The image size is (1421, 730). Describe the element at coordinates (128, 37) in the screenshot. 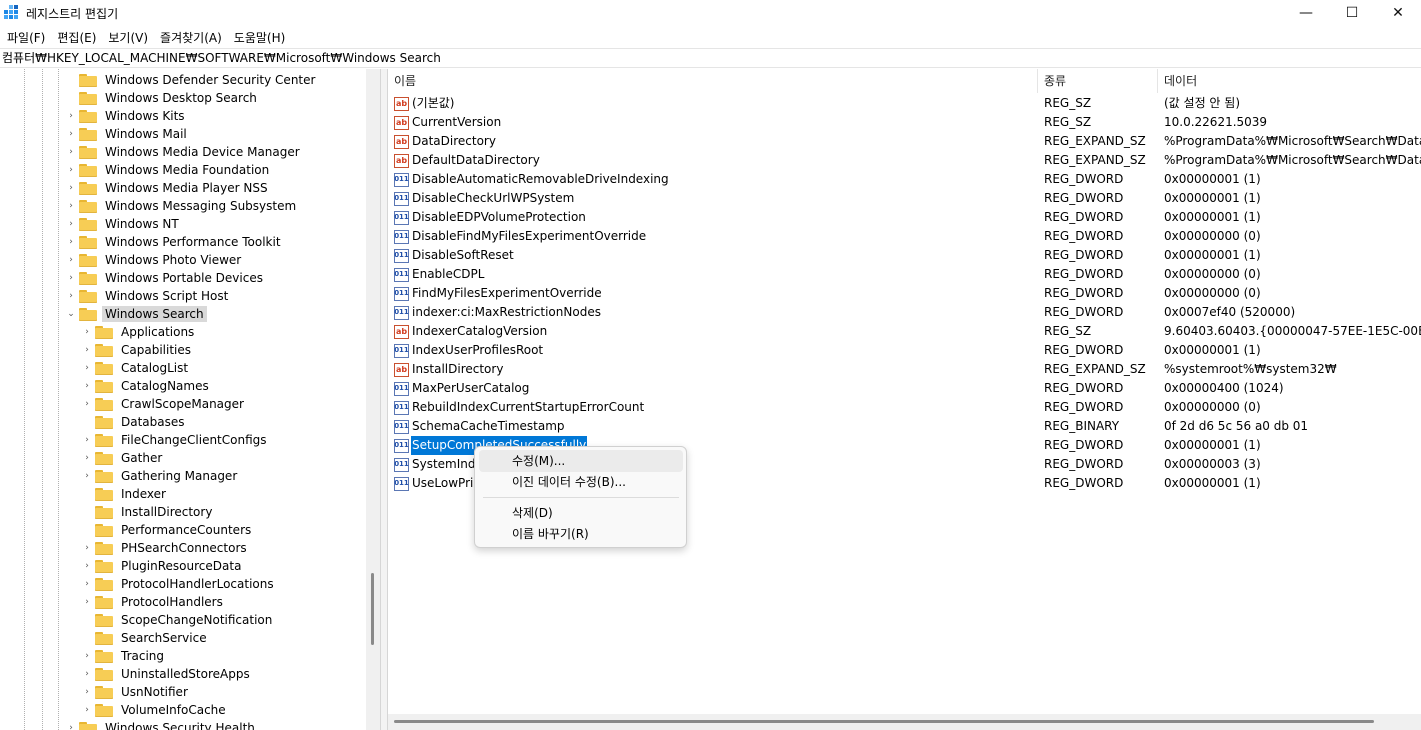

I see `menu-view: 보기(V)` at that location.